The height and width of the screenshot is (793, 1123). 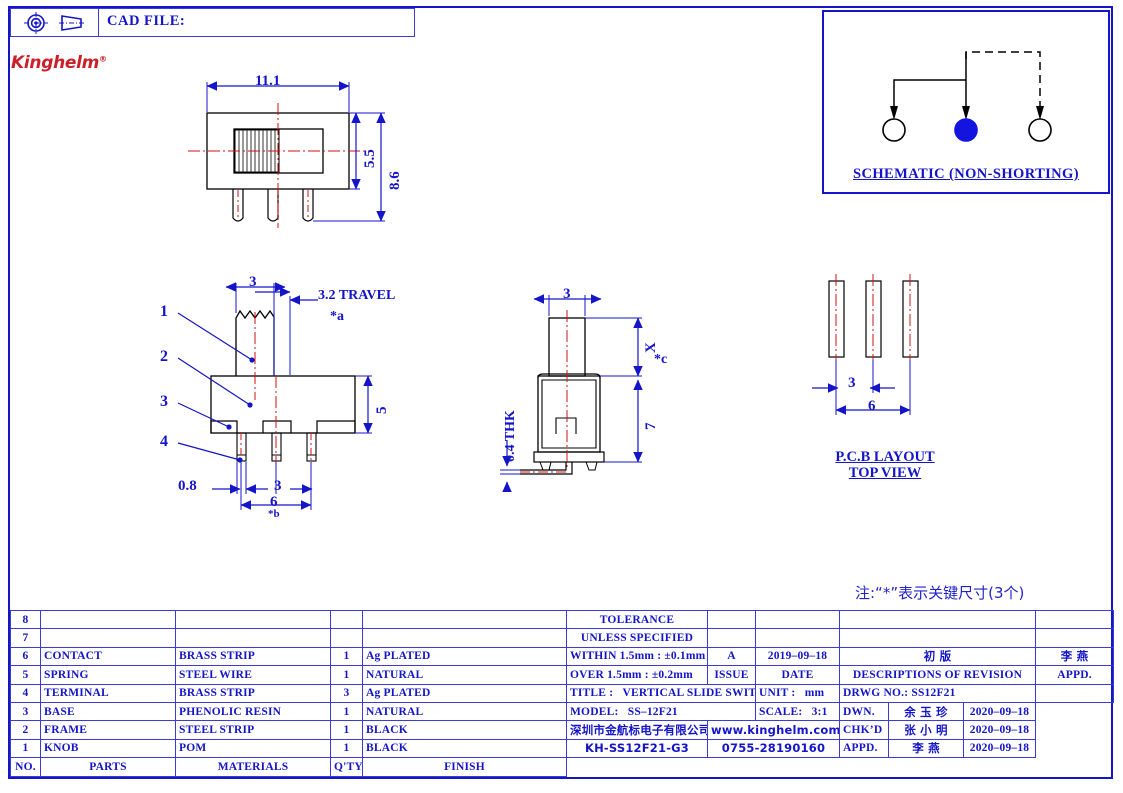 I want to click on bom-part: SPRING, so click(x=108, y=675).